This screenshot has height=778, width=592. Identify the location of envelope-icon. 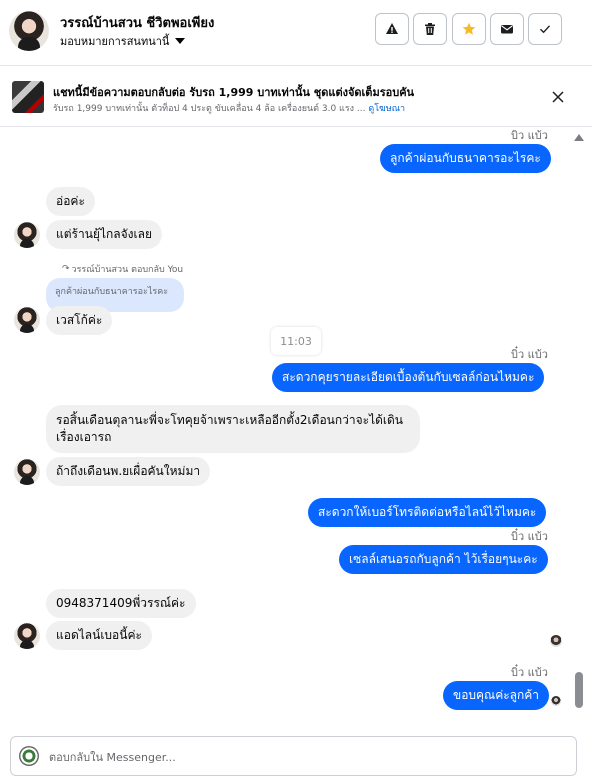
(507, 29).